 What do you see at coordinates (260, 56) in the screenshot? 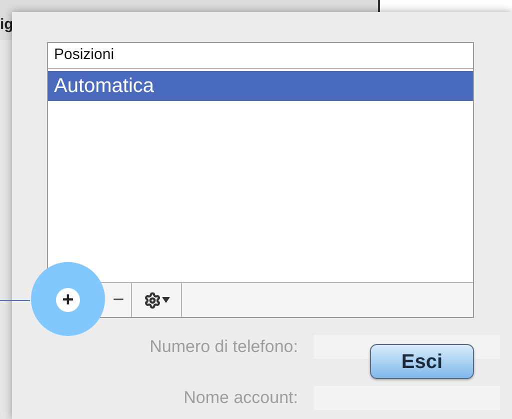
I see `column-header: Posizioni` at bounding box center [260, 56].